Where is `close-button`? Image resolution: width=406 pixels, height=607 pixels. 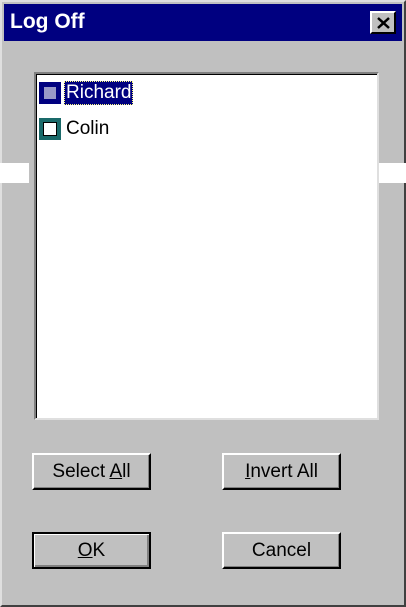
close-button is located at coordinates (383, 22).